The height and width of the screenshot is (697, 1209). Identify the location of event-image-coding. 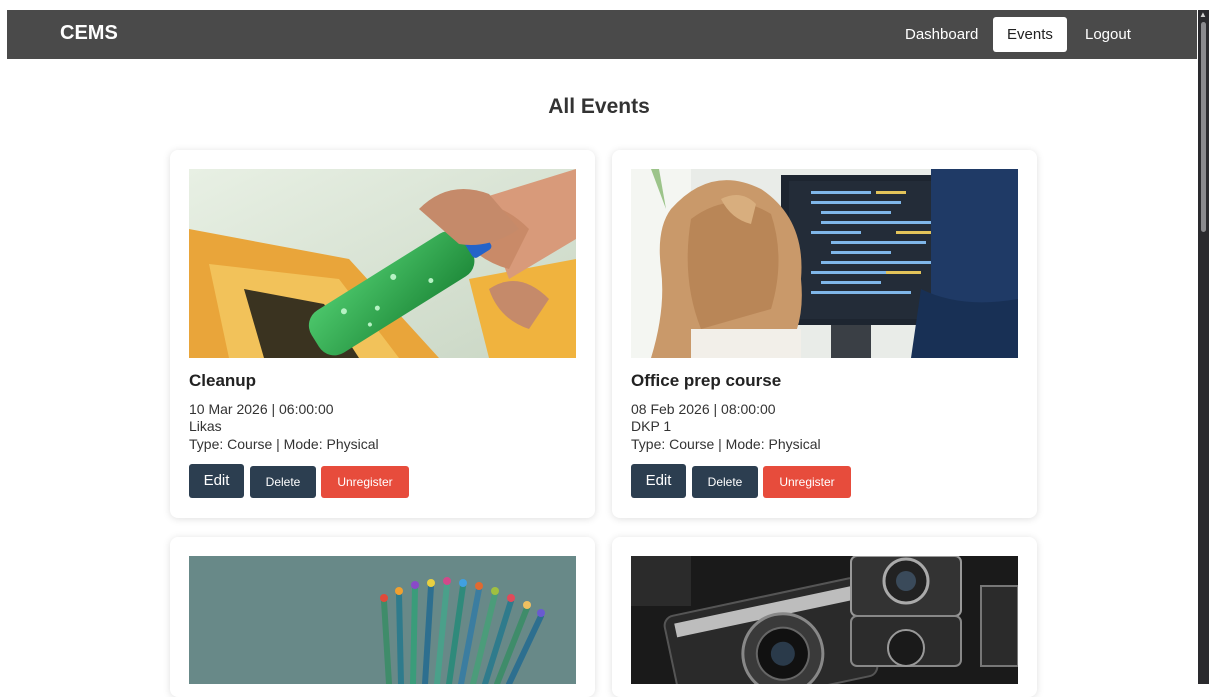
(824, 263).